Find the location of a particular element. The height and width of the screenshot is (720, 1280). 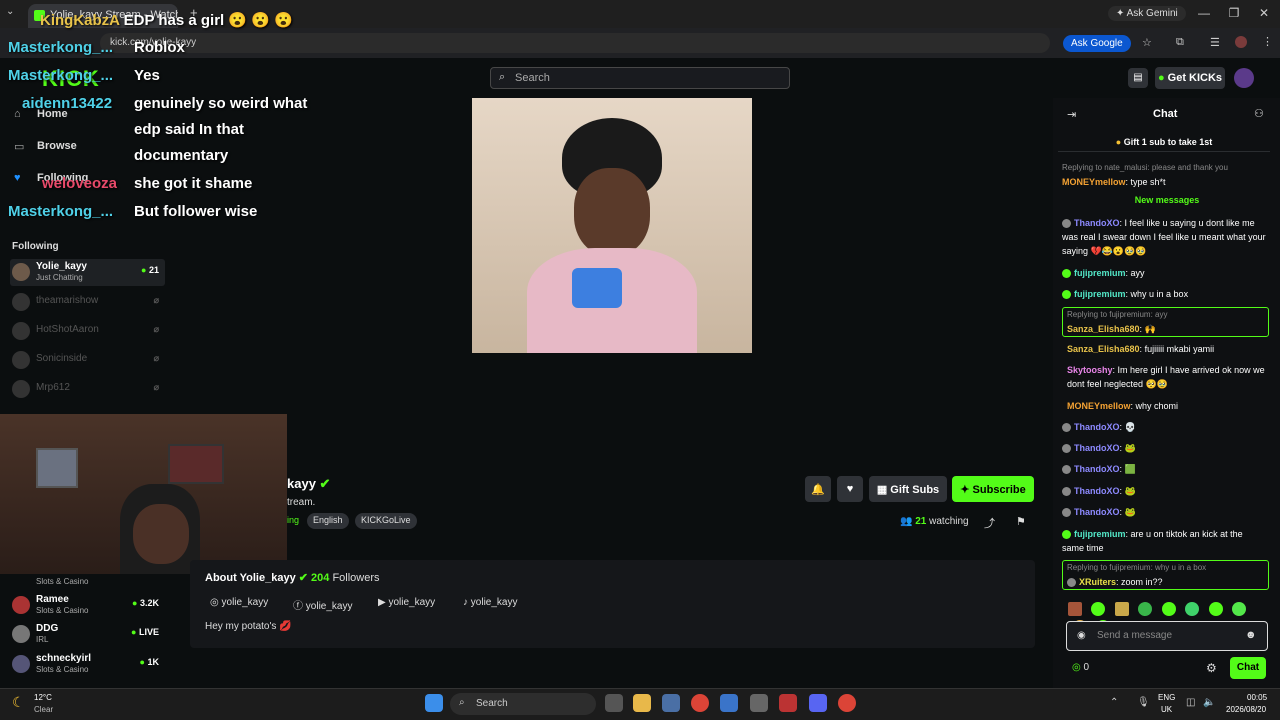

reply-mode-icon: ◉ is located at coordinates (1081, 635).